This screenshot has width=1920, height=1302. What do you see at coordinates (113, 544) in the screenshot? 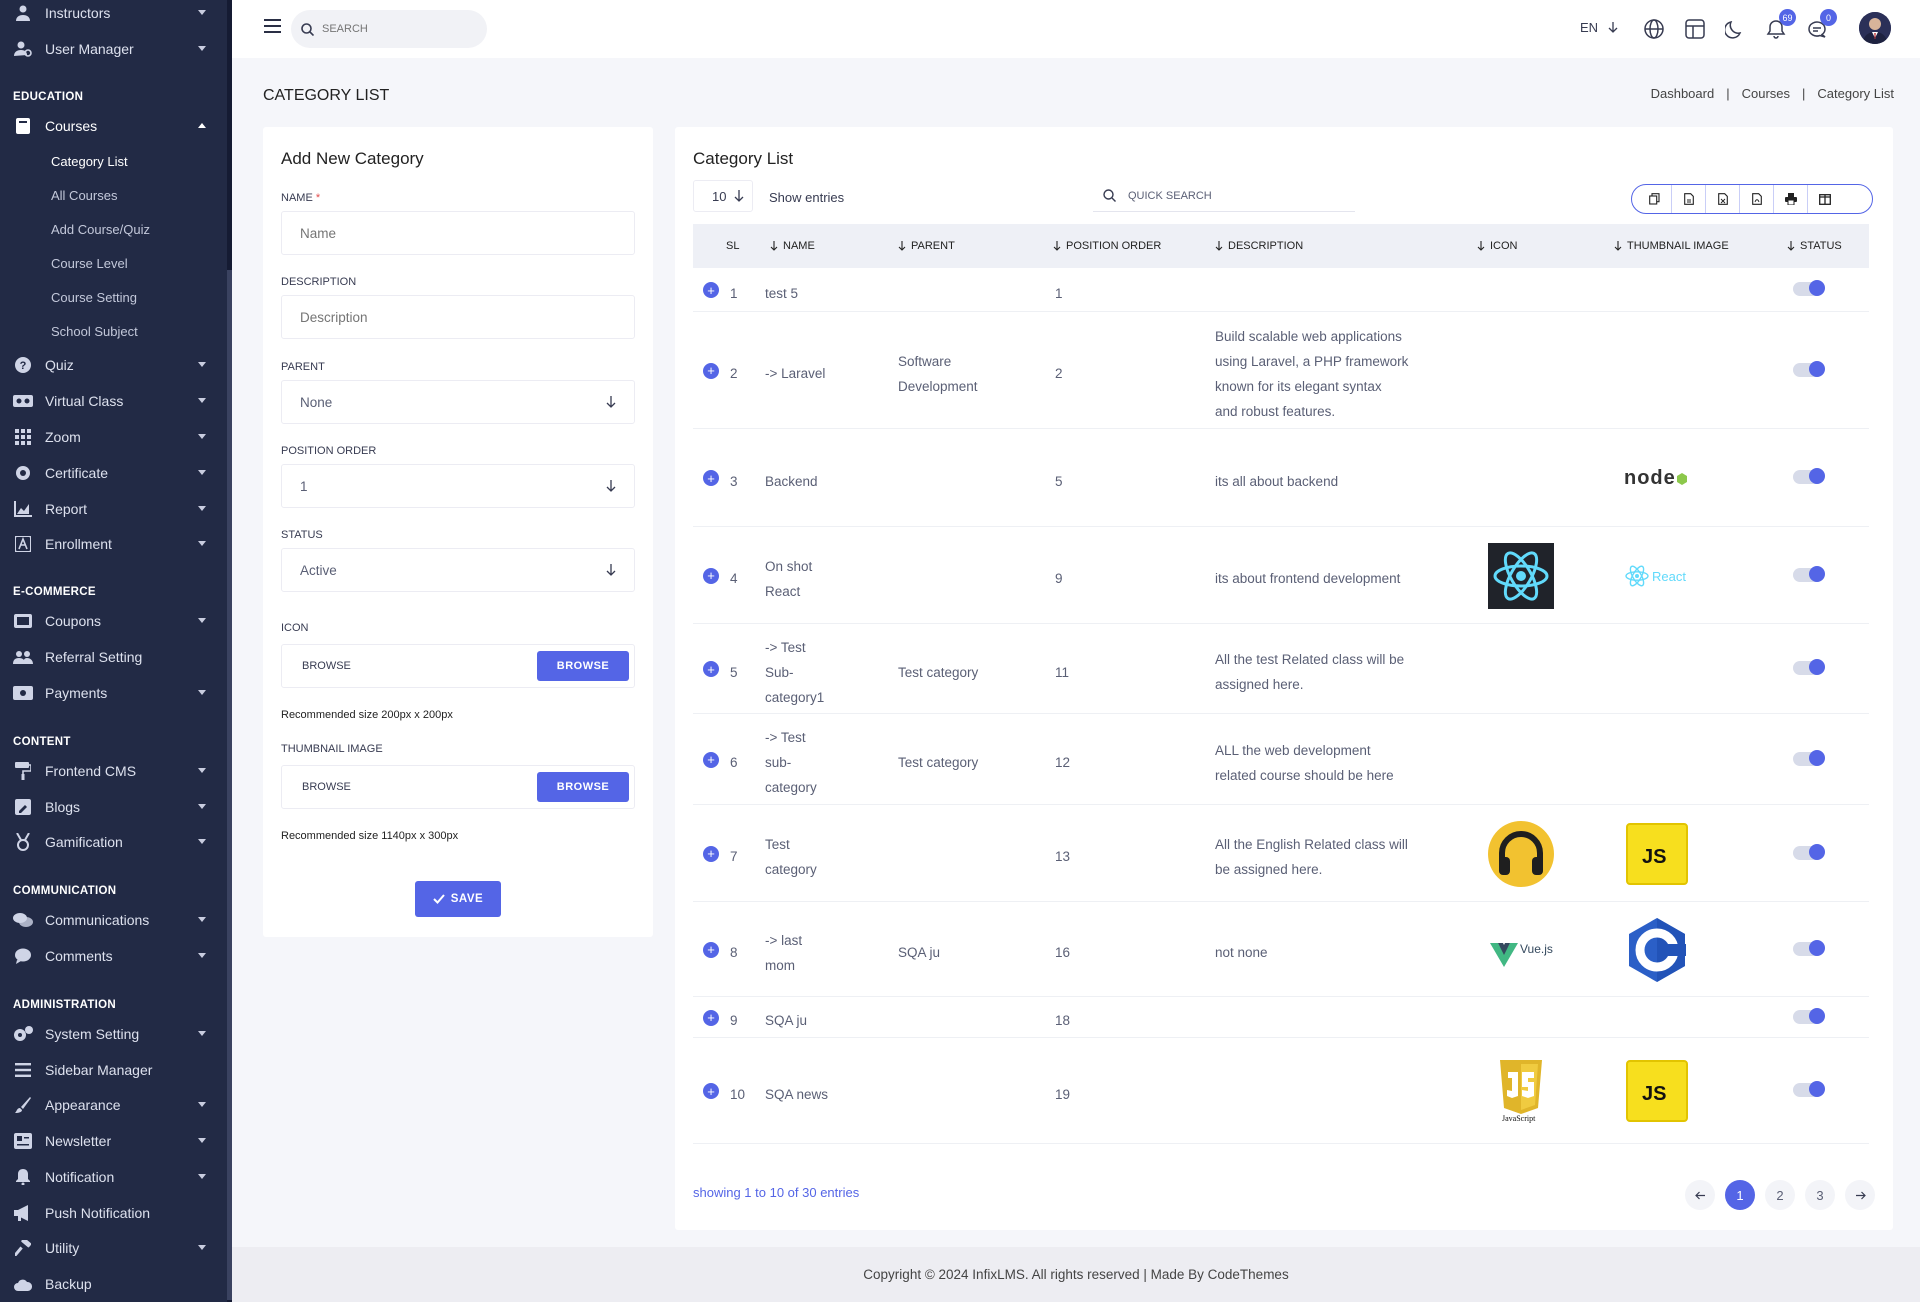
I see `sidebar-item-enrollment: Enrollment` at bounding box center [113, 544].